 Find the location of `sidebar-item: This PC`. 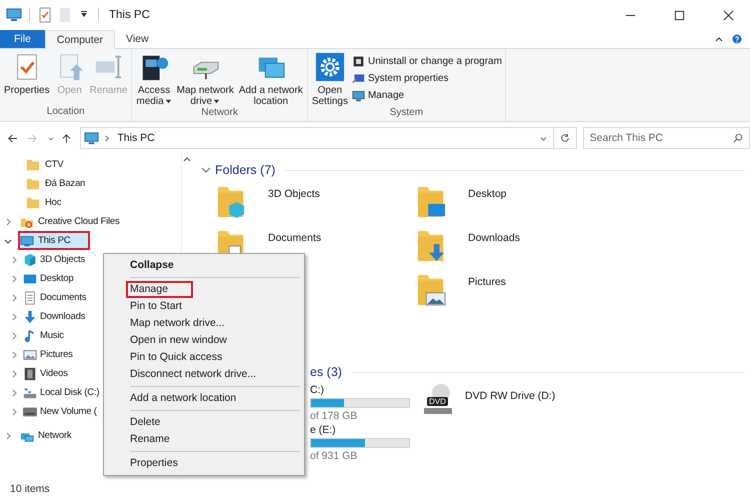

sidebar-item: This PC is located at coordinates (54, 240).